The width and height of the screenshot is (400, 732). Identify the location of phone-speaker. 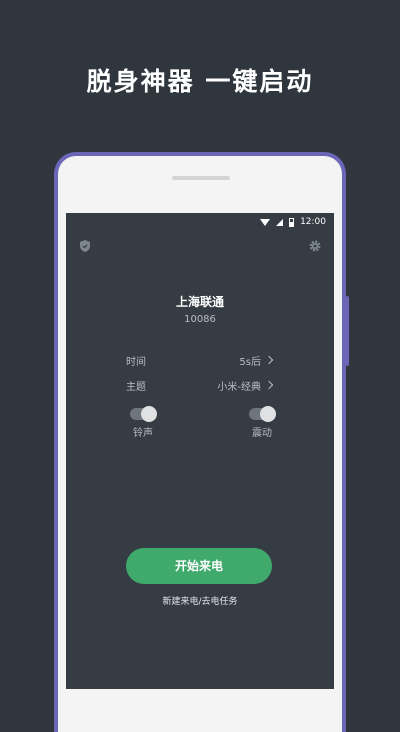
(201, 178).